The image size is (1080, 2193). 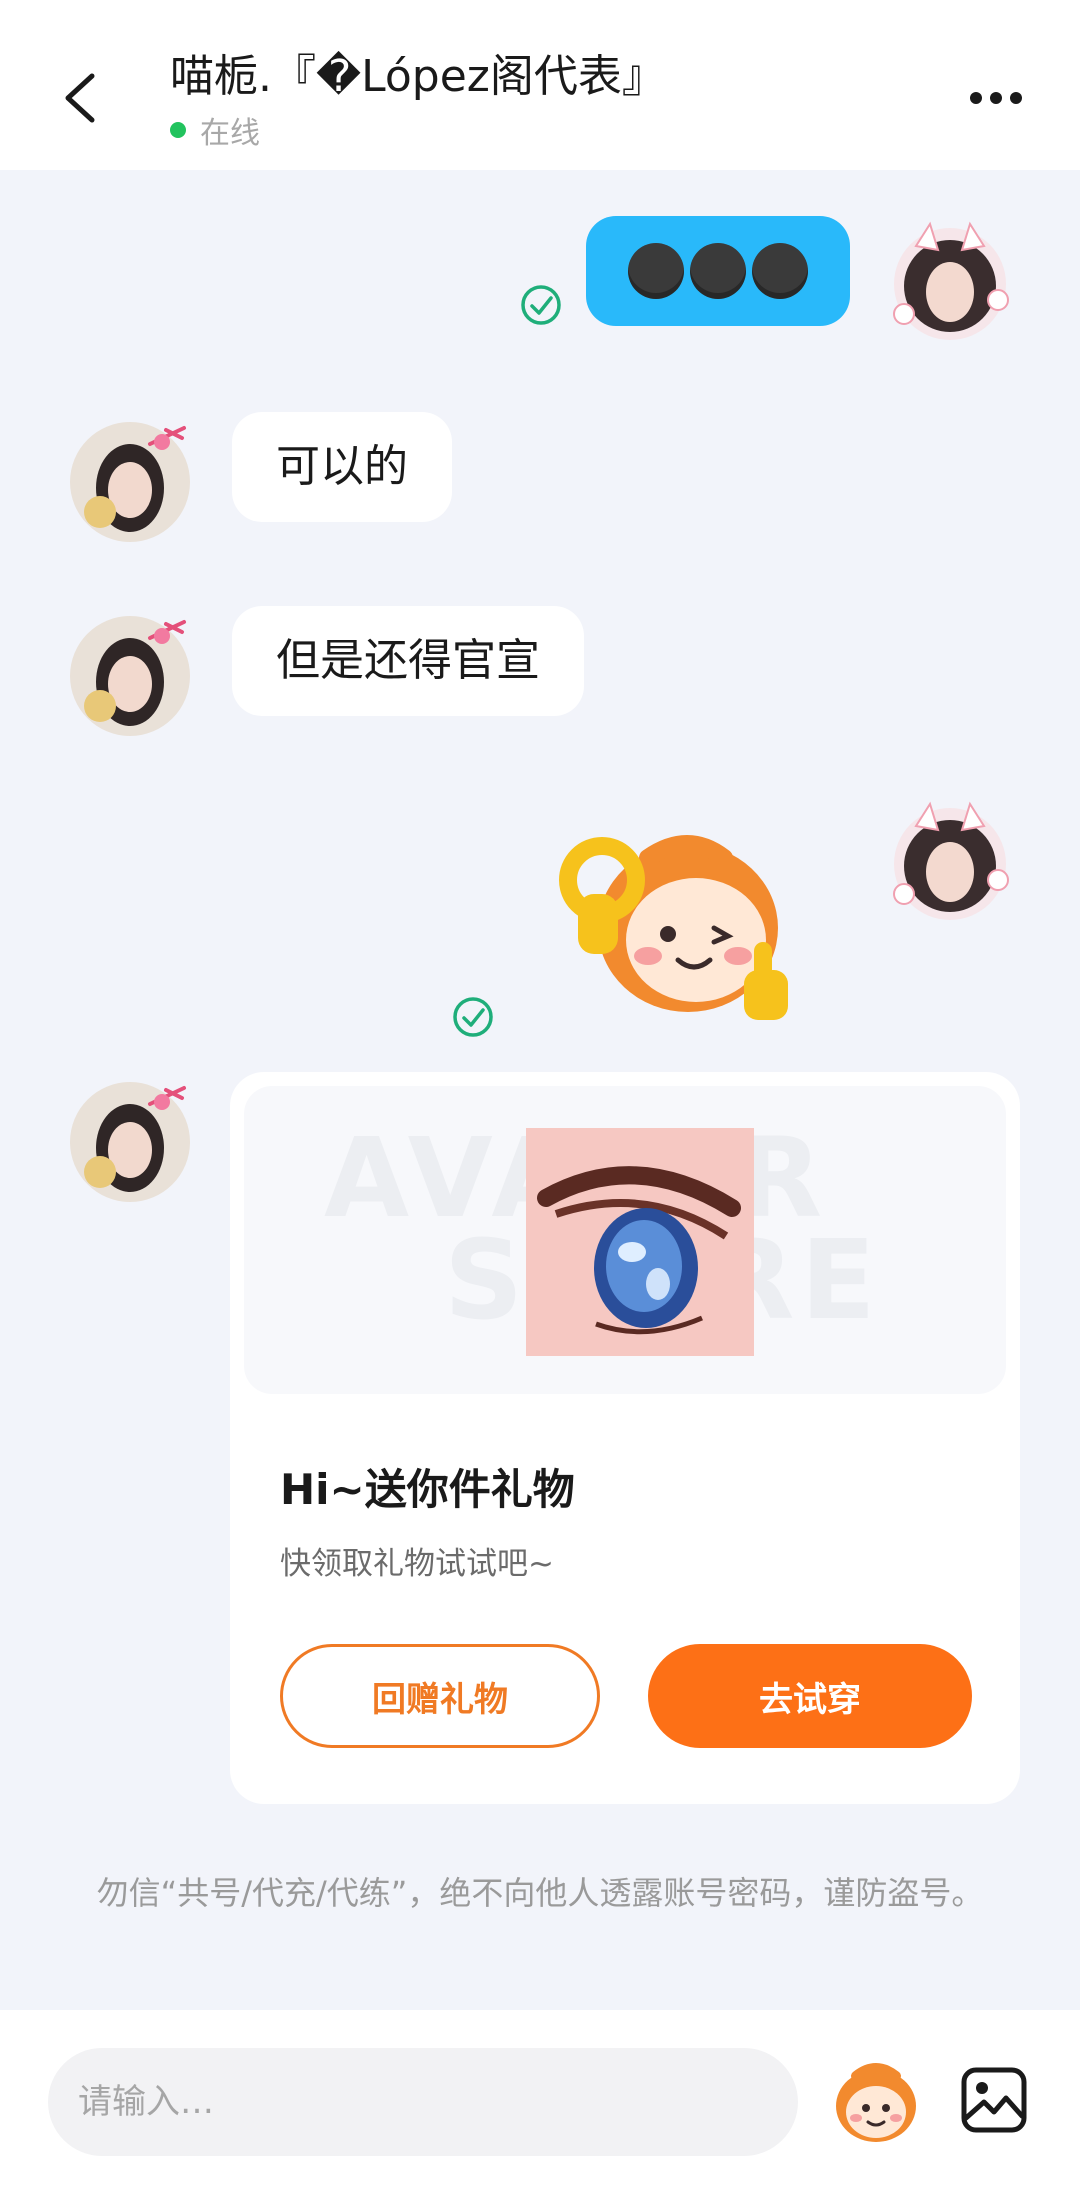 What do you see at coordinates (418, 76) in the screenshot?
I see `chat-title: 喵栀.『�López阁代表』` at bounding box center [418, 76].